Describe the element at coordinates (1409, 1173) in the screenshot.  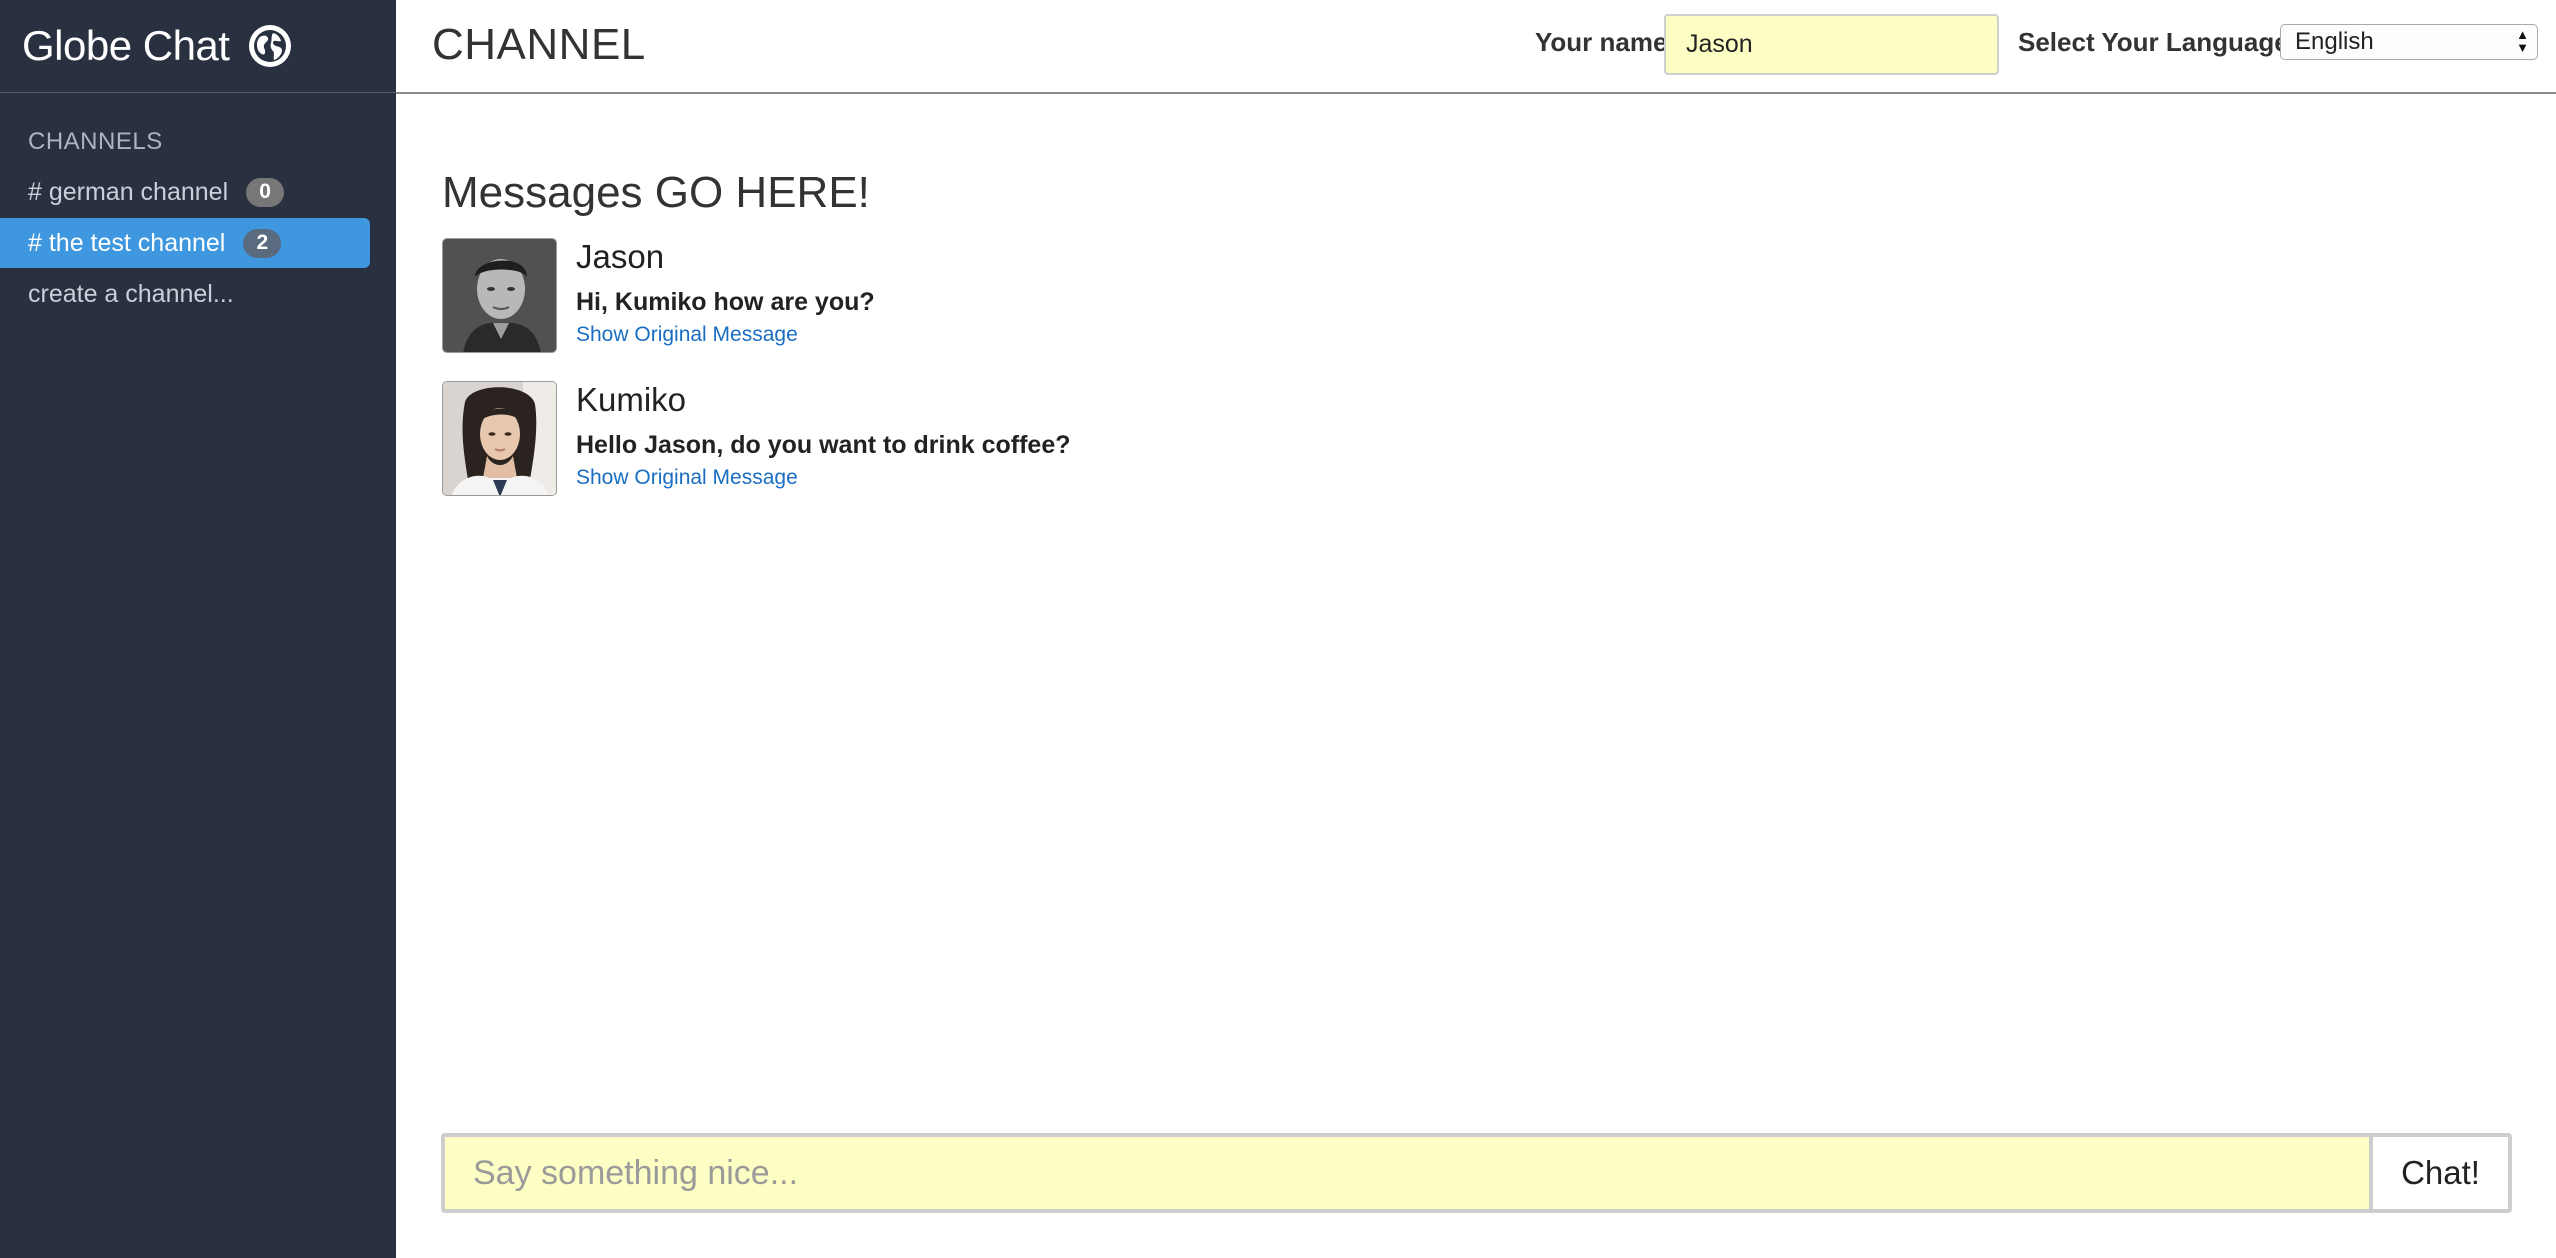
I see `message-input` at that location.